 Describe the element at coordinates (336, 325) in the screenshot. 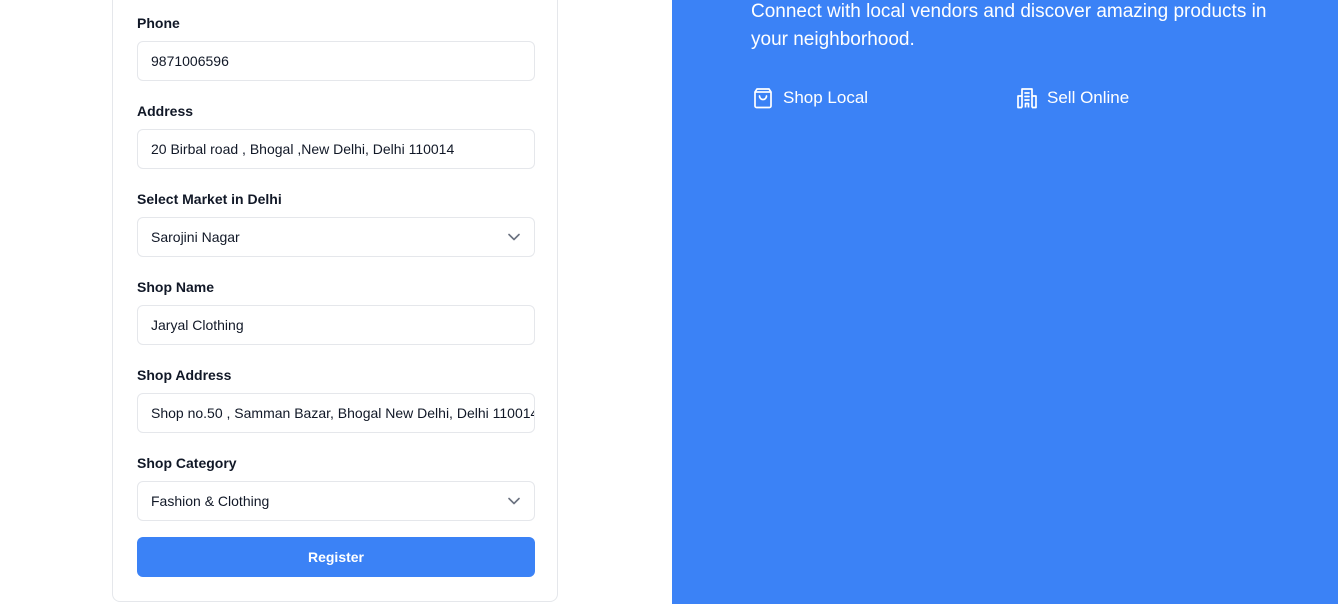

I see `shop-name-field: Jaryal Clothing` at that location.